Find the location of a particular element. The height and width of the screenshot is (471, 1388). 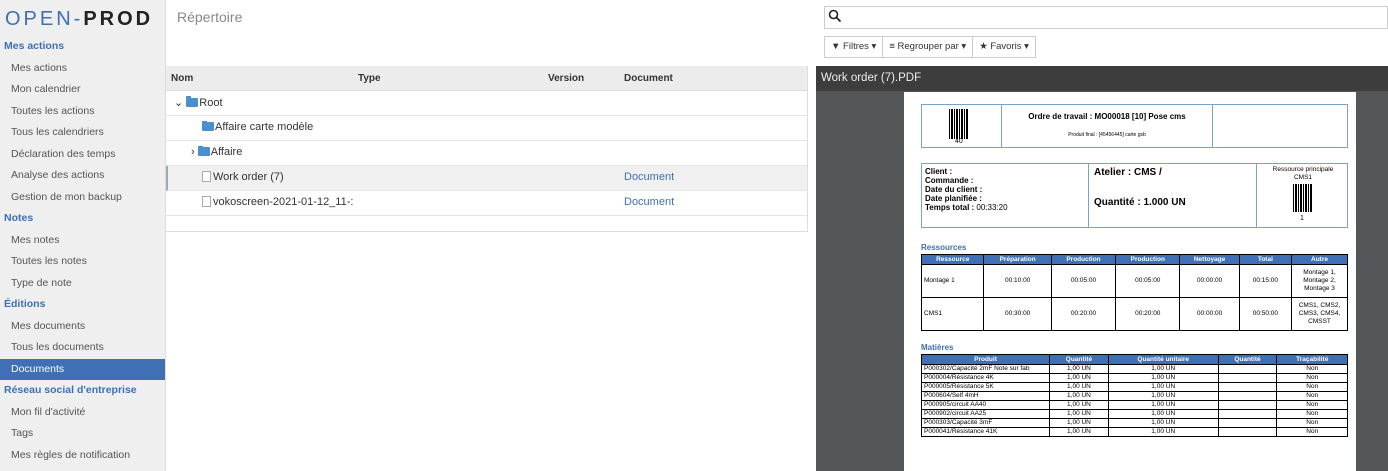

table-cell: 00:05:00 is located at coordinates (1083, 281).